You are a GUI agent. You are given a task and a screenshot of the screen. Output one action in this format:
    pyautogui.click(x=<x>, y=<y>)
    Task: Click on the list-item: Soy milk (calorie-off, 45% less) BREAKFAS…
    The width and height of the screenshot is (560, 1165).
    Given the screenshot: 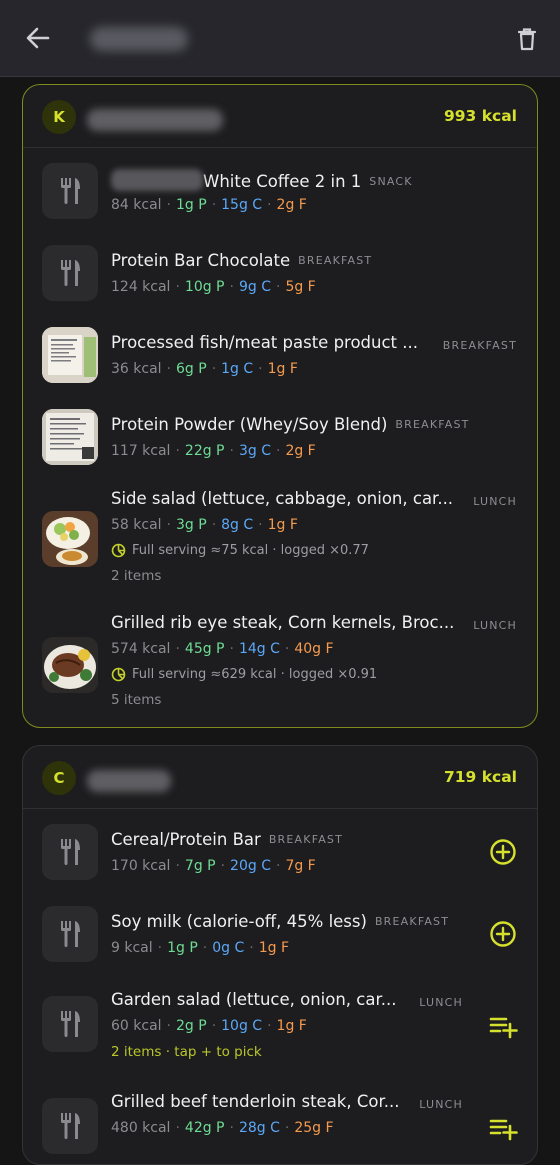 What is the action you would take?
    pyautogui.click(x=280, y=932)
    